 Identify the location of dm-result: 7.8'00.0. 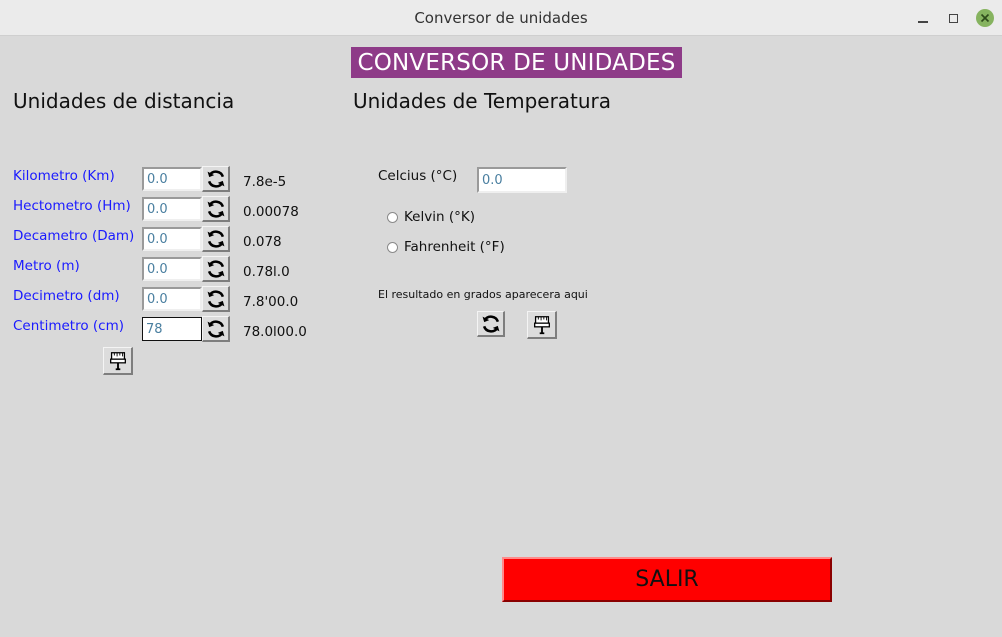
(271, 302).